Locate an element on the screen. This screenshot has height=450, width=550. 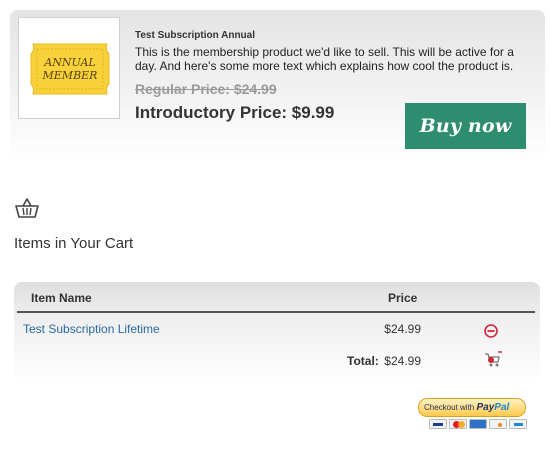
cart-item-link: Test Subscription Lifetime is located at coordinates (91, 329).